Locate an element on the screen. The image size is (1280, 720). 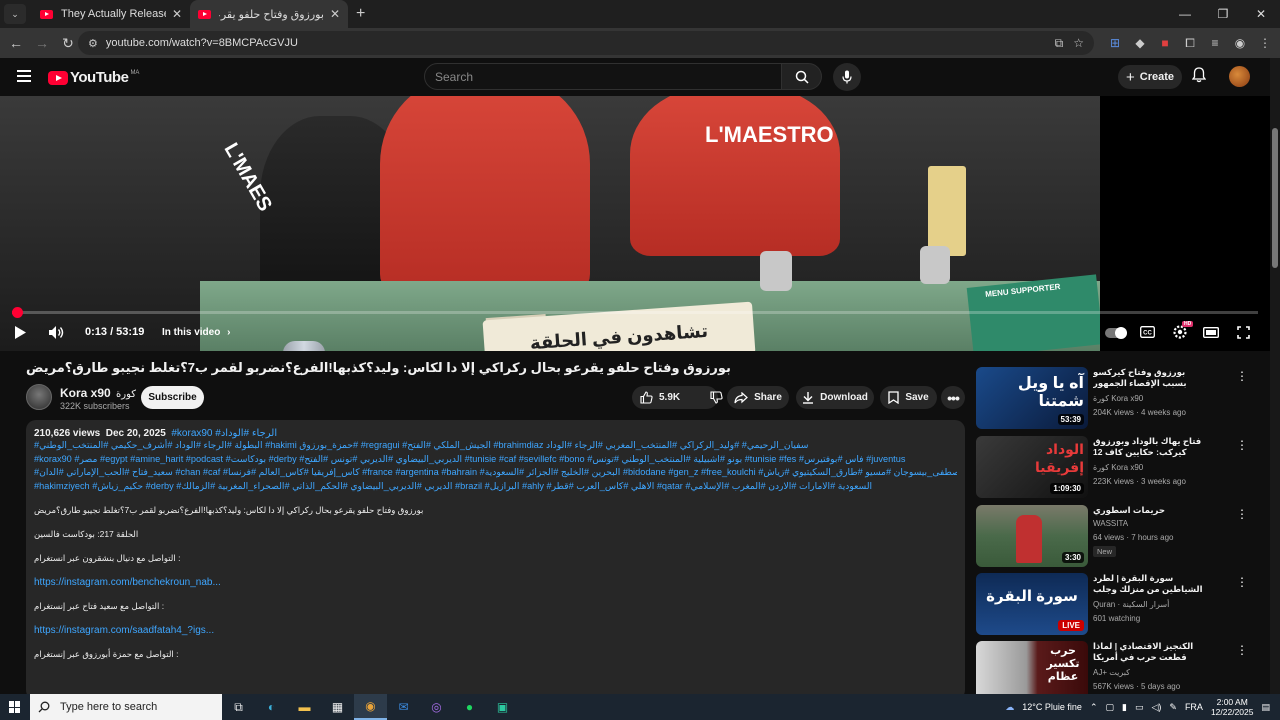
channel-name: Kora x90 كورة is located at coordinates (98, 393).